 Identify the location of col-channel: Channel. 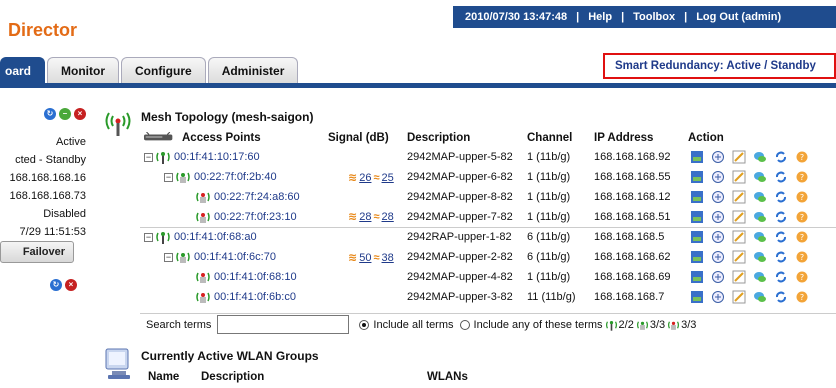
(560, 138).